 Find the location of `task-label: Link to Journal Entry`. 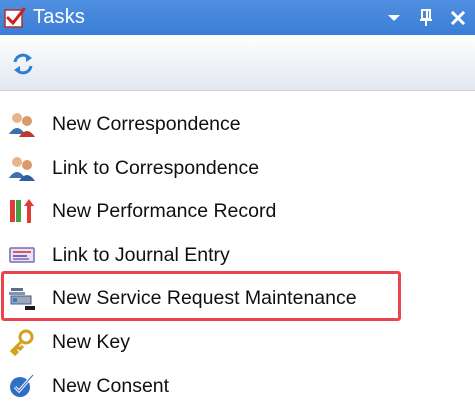

task-label: Link to Journal Entry is located at coordinates (141, 254).